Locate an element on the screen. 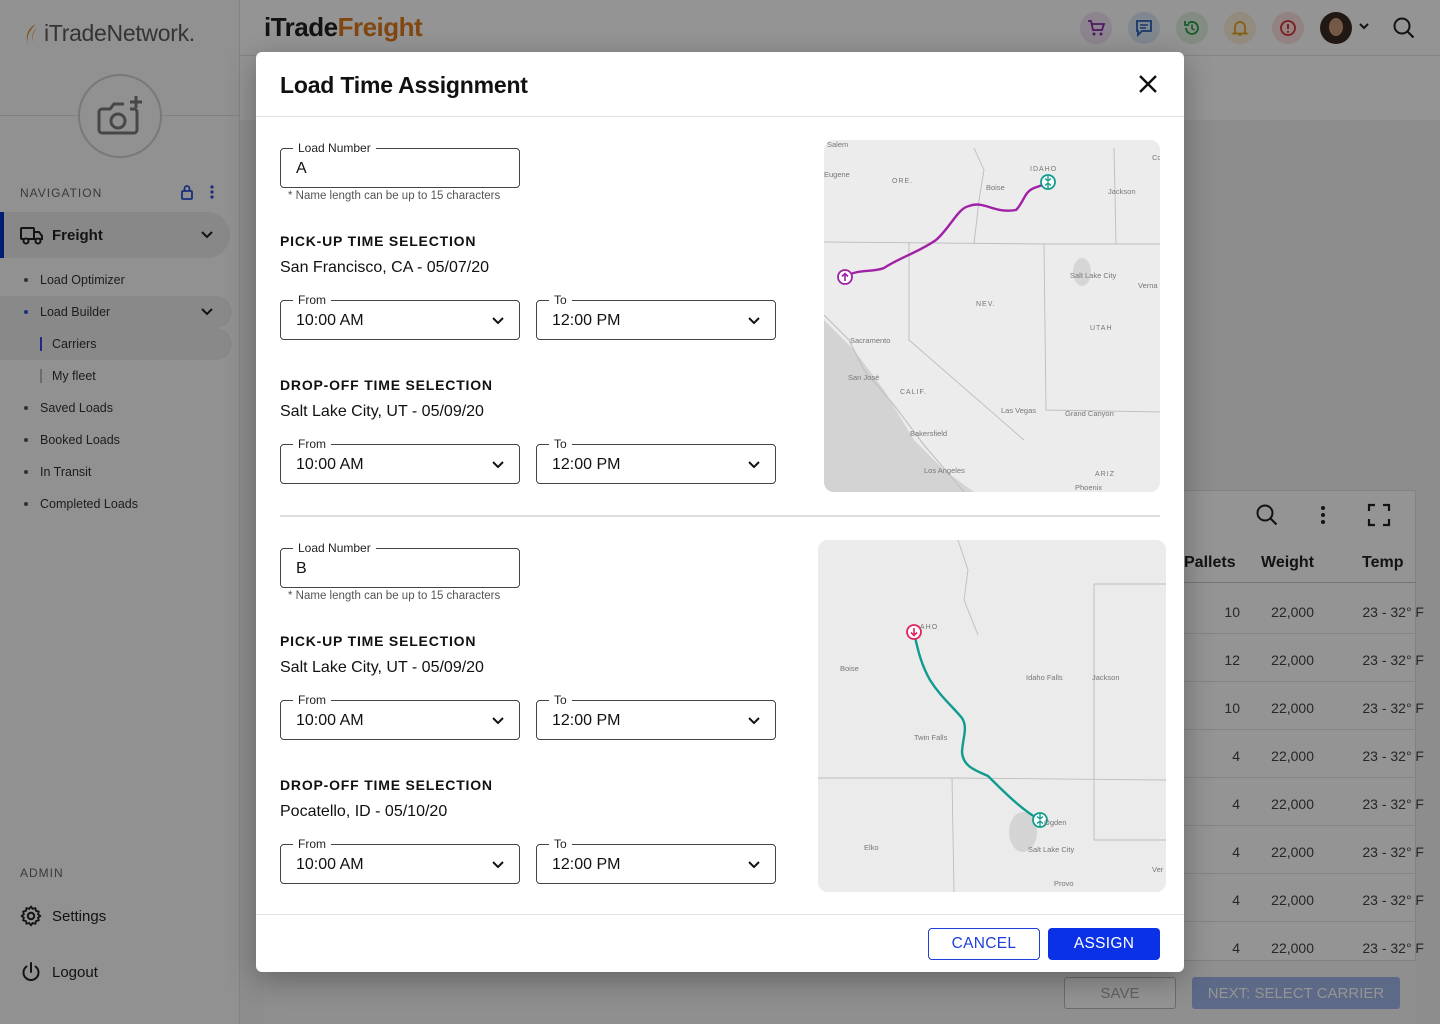 This screenshot has height=1024, width=1440. map-label: Salem is located at coordinates (837, 144).